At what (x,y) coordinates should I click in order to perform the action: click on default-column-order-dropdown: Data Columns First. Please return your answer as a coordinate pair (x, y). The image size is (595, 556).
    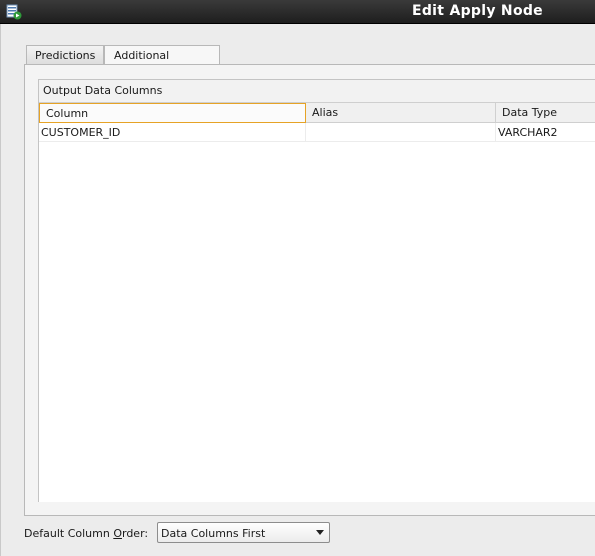
    Looking at the image, I should click on (243, 532).